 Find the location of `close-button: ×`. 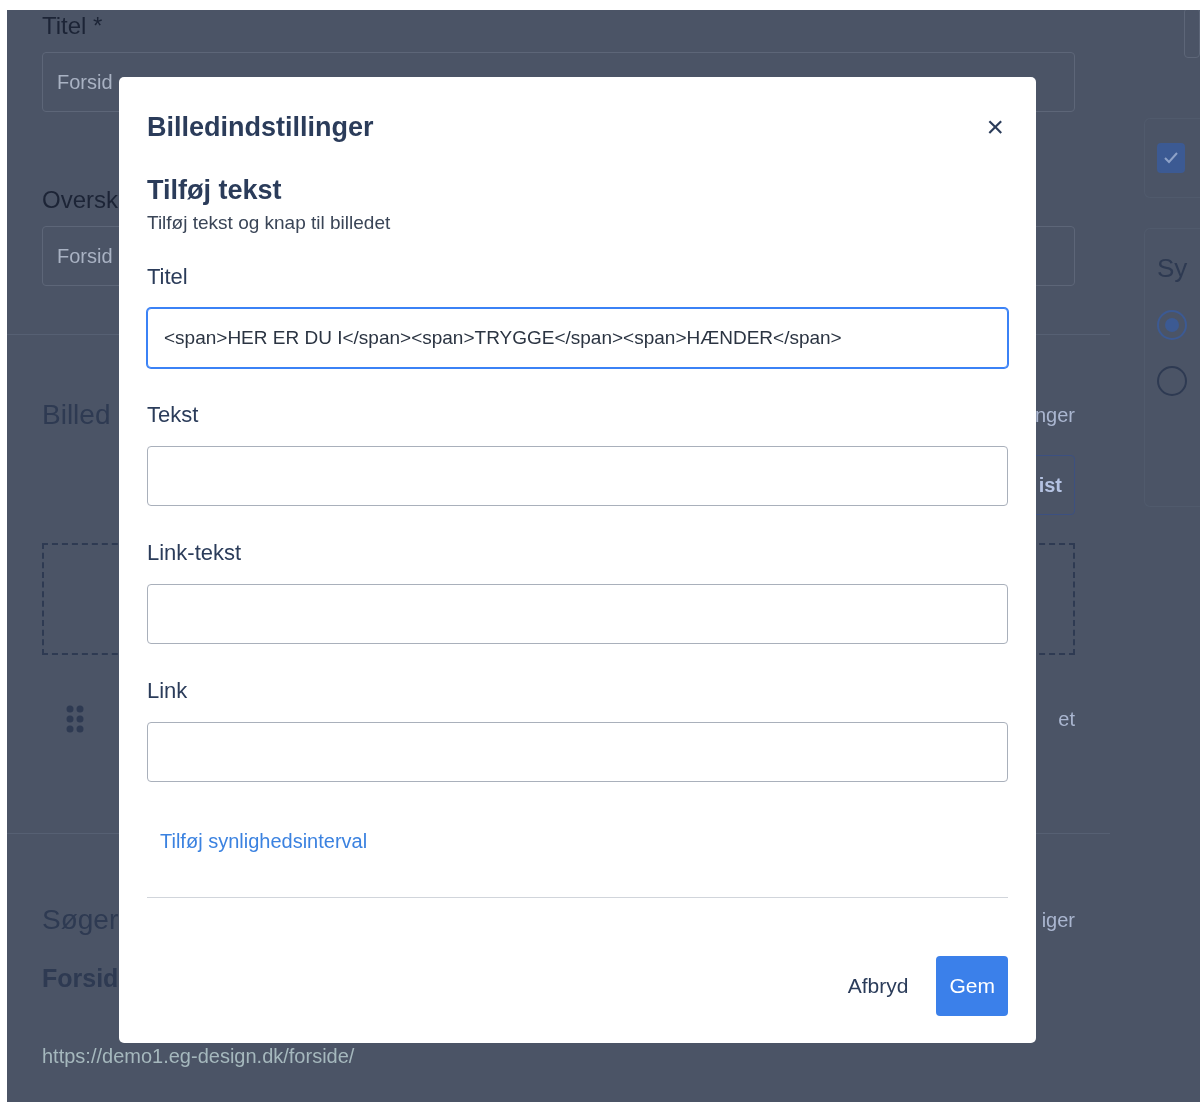

close-button: × is located at coordinates (995, 127).